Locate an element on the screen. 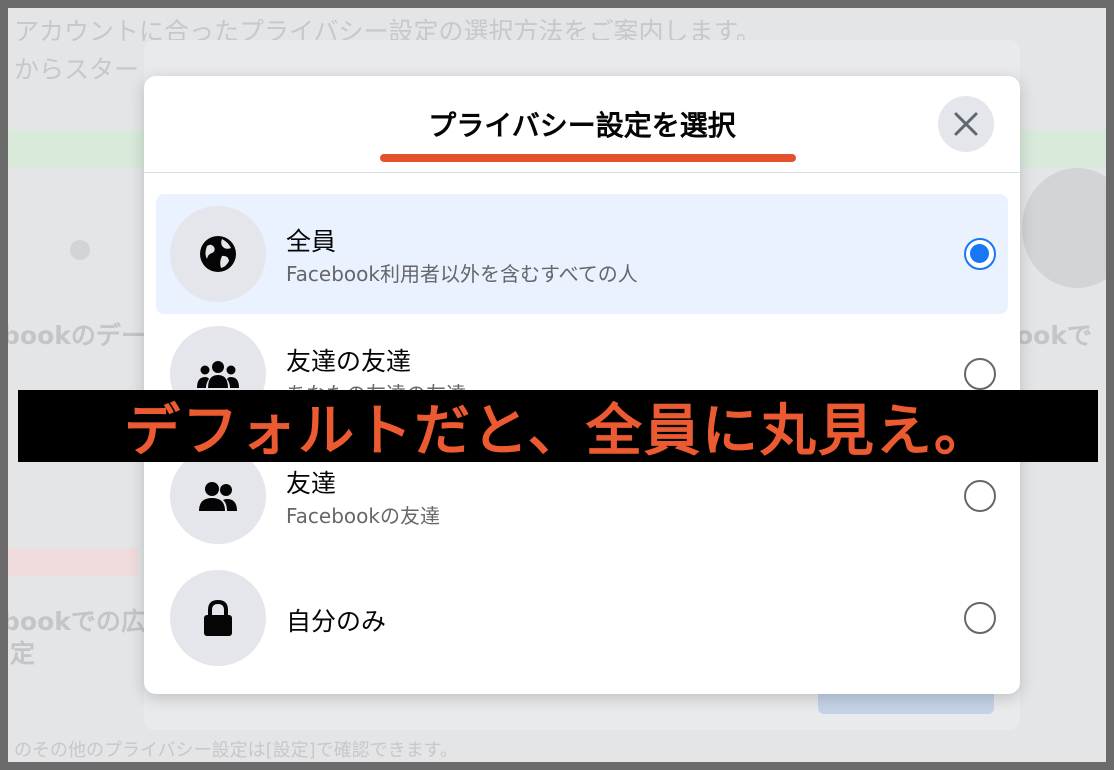 This screenshot has width=1114, height=770. close-button is located at coordinates (966, 124).